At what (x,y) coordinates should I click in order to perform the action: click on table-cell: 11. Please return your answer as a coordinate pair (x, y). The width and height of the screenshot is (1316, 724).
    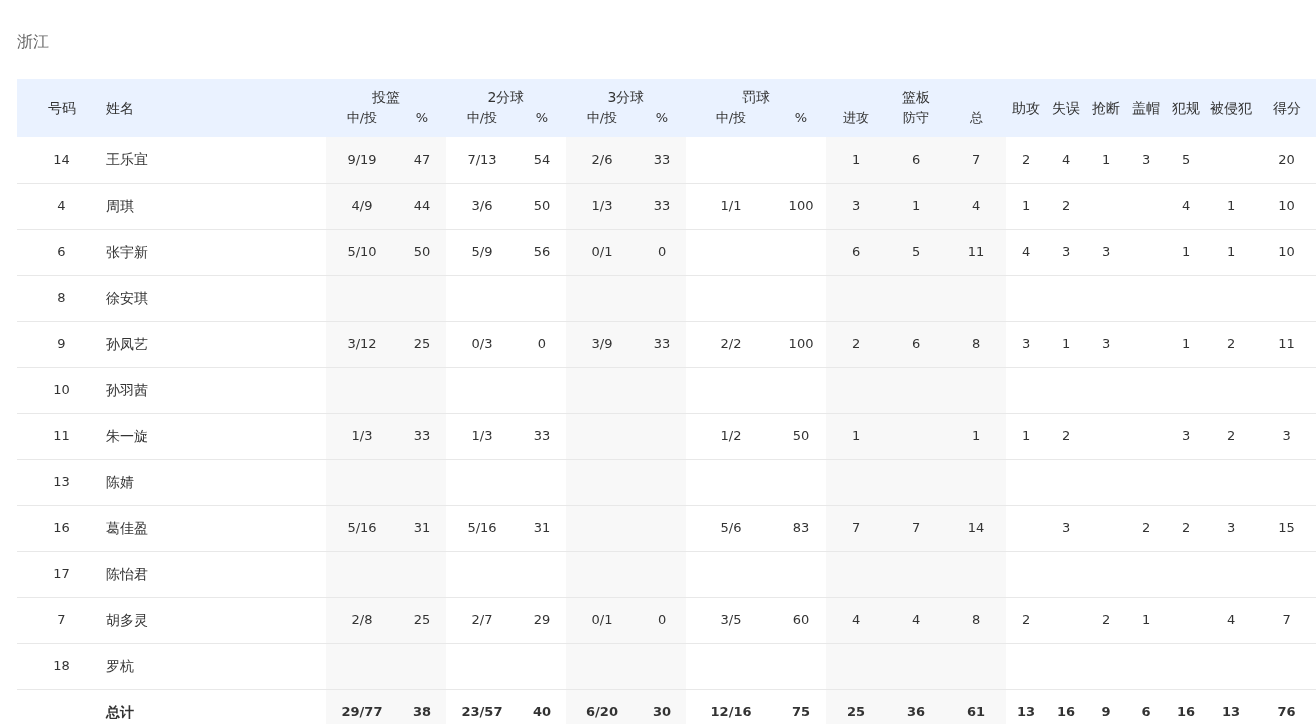
    Looking at the image, I should click on (1286, 344).